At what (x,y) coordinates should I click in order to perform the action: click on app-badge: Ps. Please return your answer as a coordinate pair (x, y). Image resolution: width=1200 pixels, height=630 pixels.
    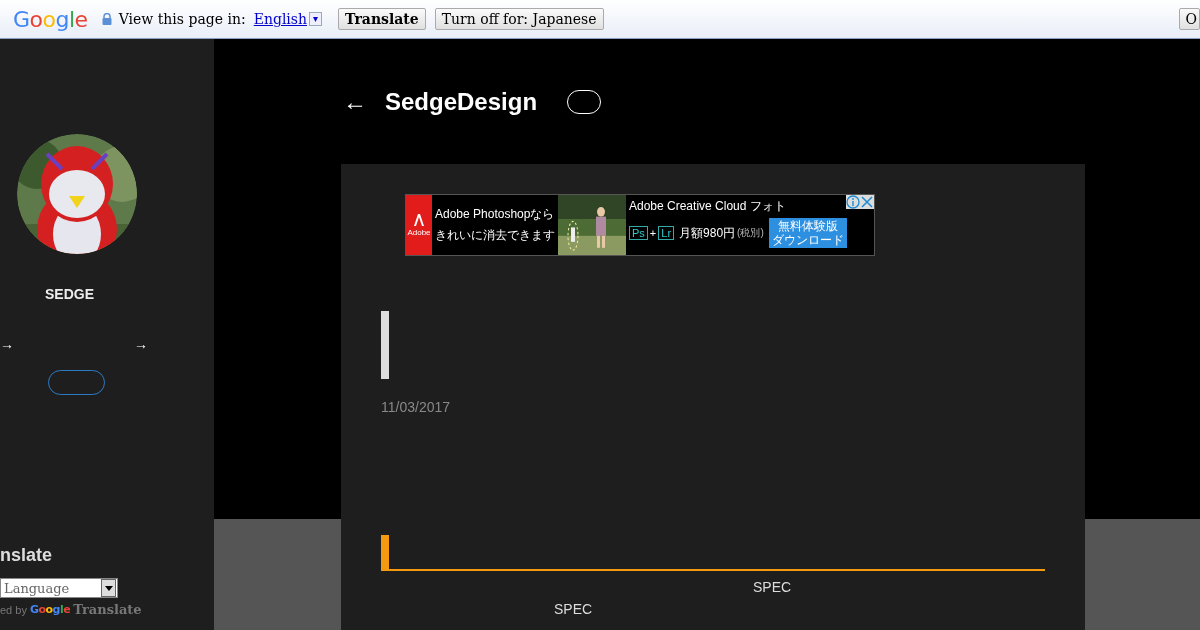
    Looking at the image, I should click on (638, 233).